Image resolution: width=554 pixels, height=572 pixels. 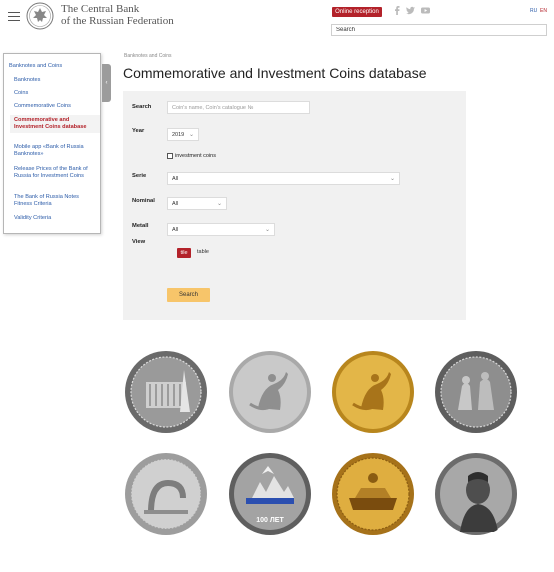 I want to click on nominal-select: All ⌄, so click(x=197, y=203).